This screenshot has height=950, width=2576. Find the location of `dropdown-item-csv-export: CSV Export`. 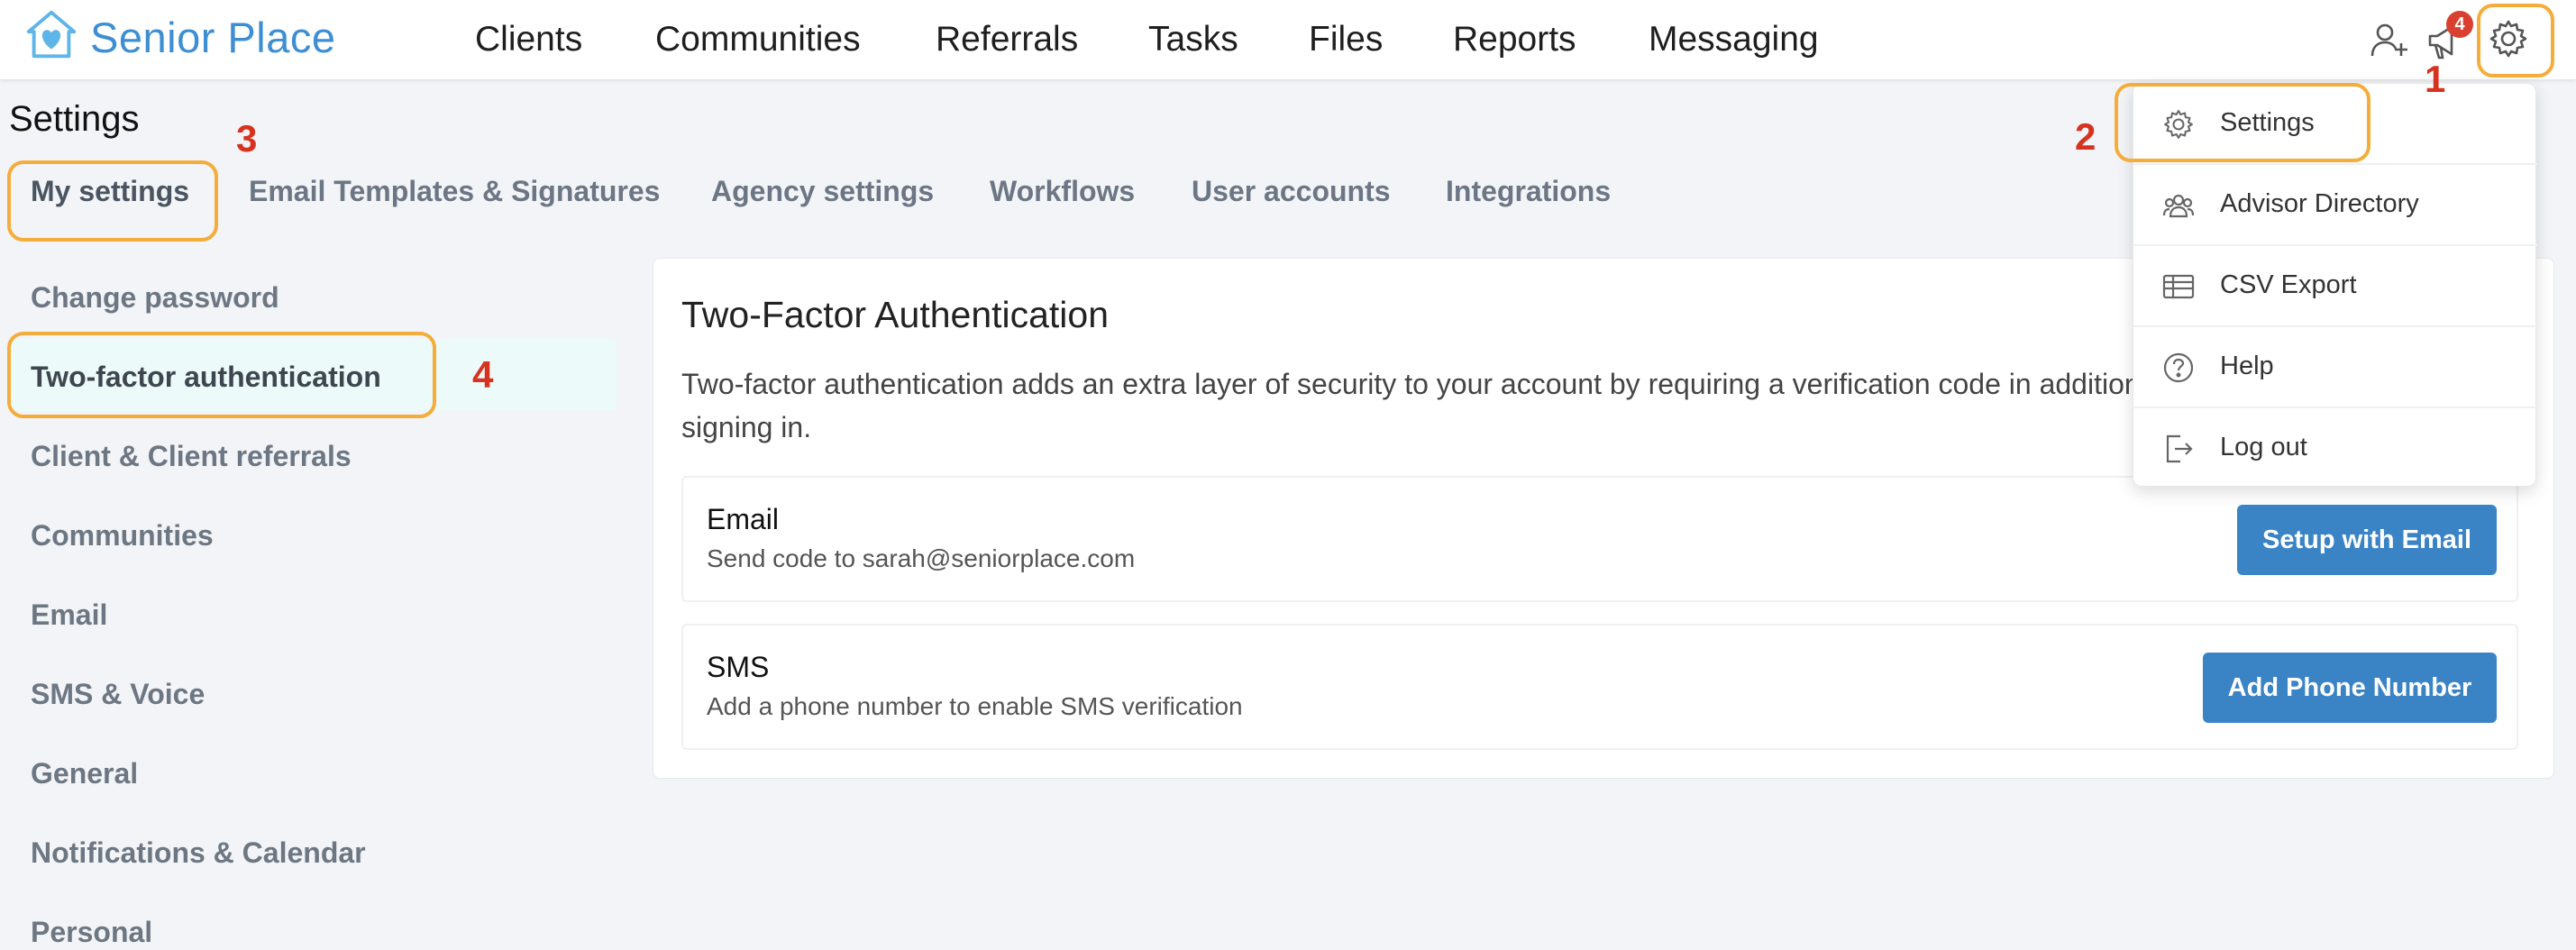

dropdown-item-csv-export: CSV Export is located at coordinates (2335, 286).